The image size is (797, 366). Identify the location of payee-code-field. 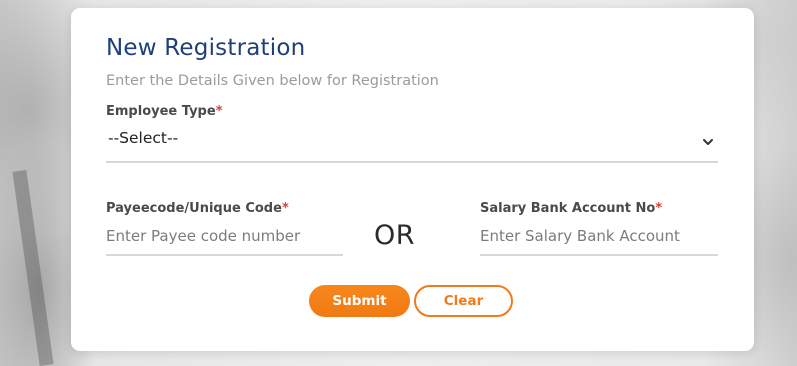
(224, 239).